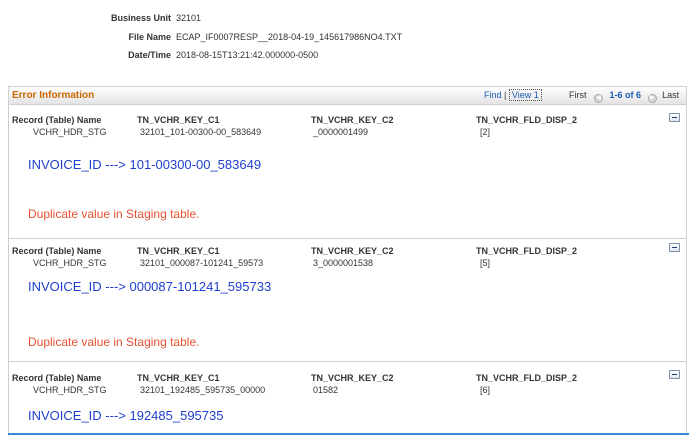  I want to click on view-1-link: View 1, so click(525, 95).